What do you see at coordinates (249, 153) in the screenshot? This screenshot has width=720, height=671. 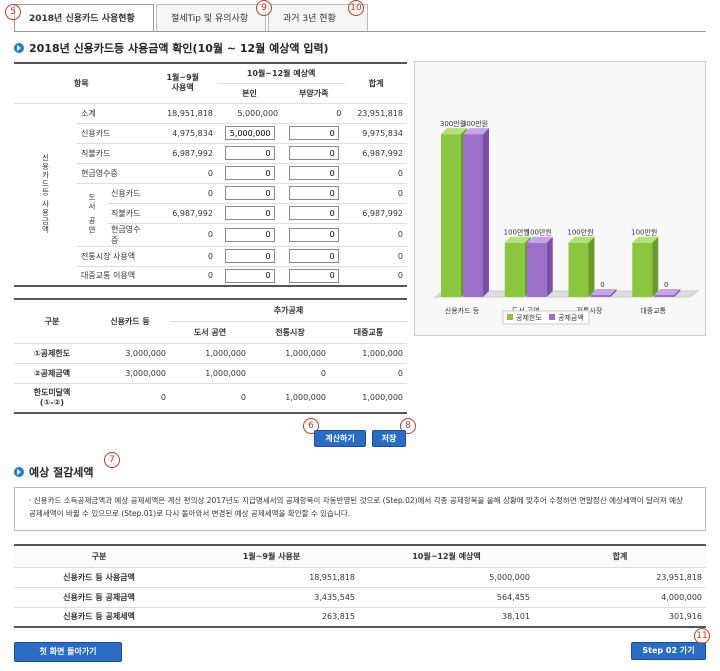 I see `input-self-debit` at bounding box center [249, 153].